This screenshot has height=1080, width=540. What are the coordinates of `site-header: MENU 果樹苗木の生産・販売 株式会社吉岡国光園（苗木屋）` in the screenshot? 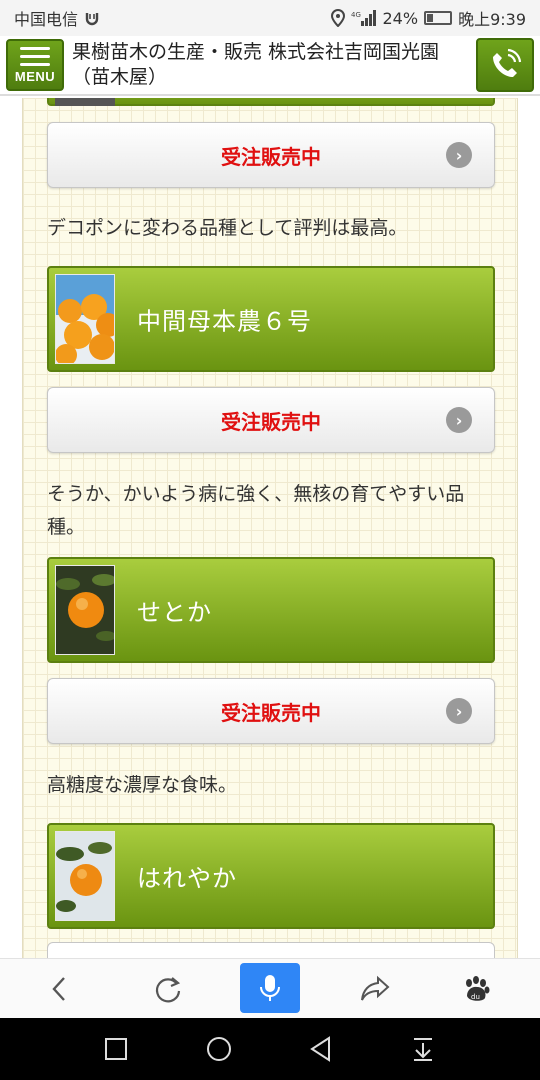 It's located at (270, 66).